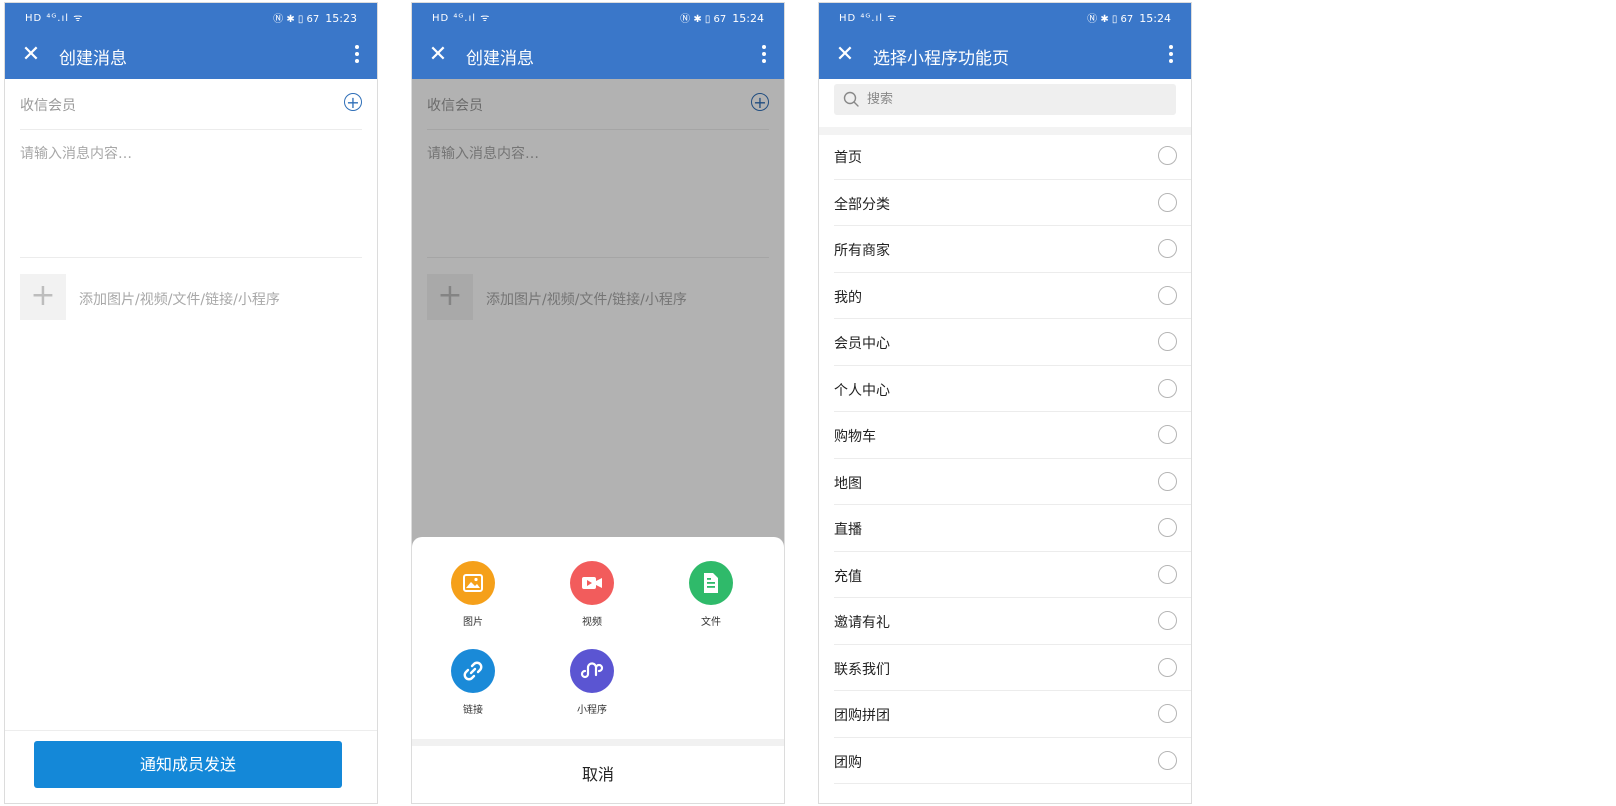 Image resolution: width=1616 pixels, height=806 pixels. What do you see at coordinates (473, 622) in the screenshot?
I see `sheet-item-label: 图片` at bounding box center [473, 622].